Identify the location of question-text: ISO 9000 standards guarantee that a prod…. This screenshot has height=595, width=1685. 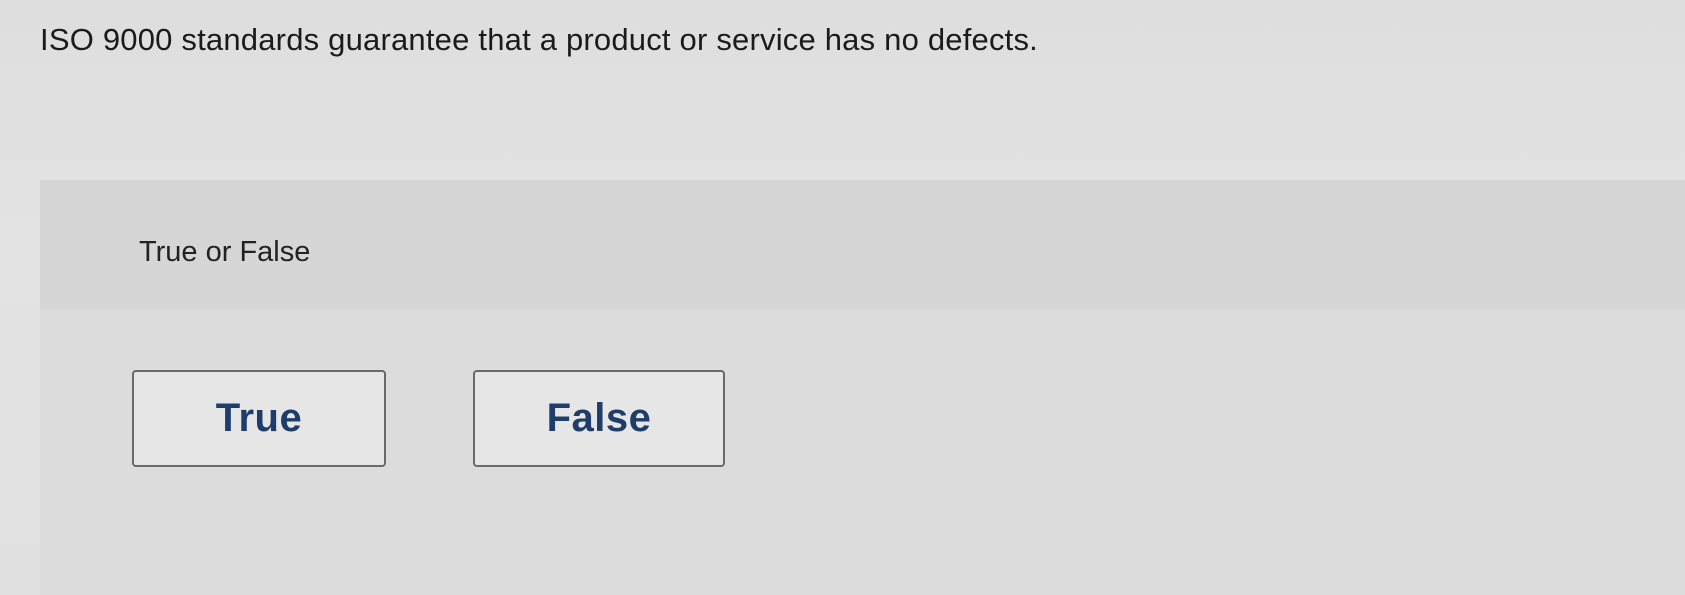
(539, 39).